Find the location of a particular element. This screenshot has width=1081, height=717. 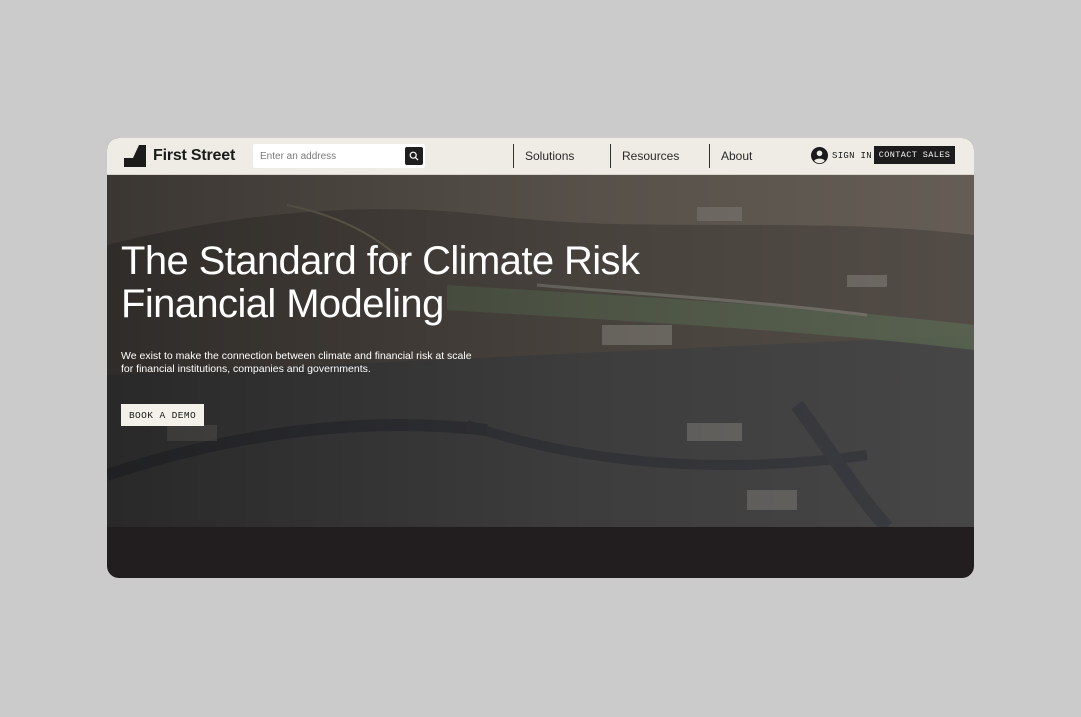

nav-link-solutions: Solutions is located at coordinates (543, 156).